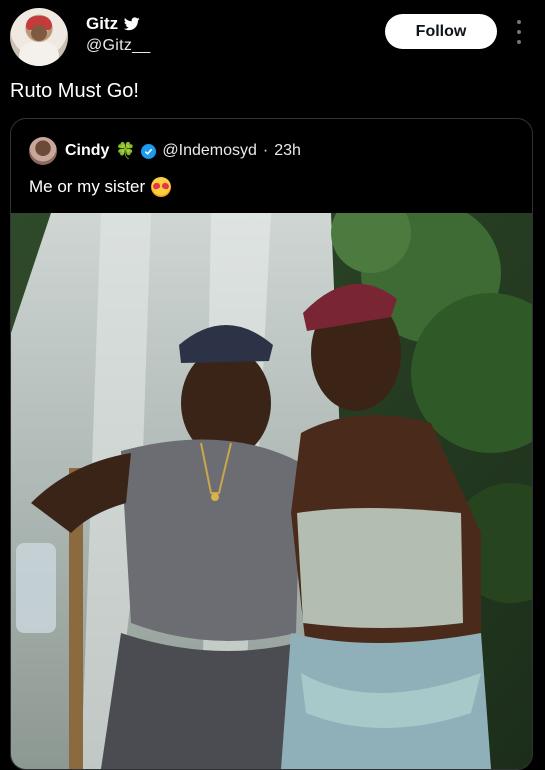 The image size is (545, 770). I want to click on twitter-bird-icon, so click(132, 24).